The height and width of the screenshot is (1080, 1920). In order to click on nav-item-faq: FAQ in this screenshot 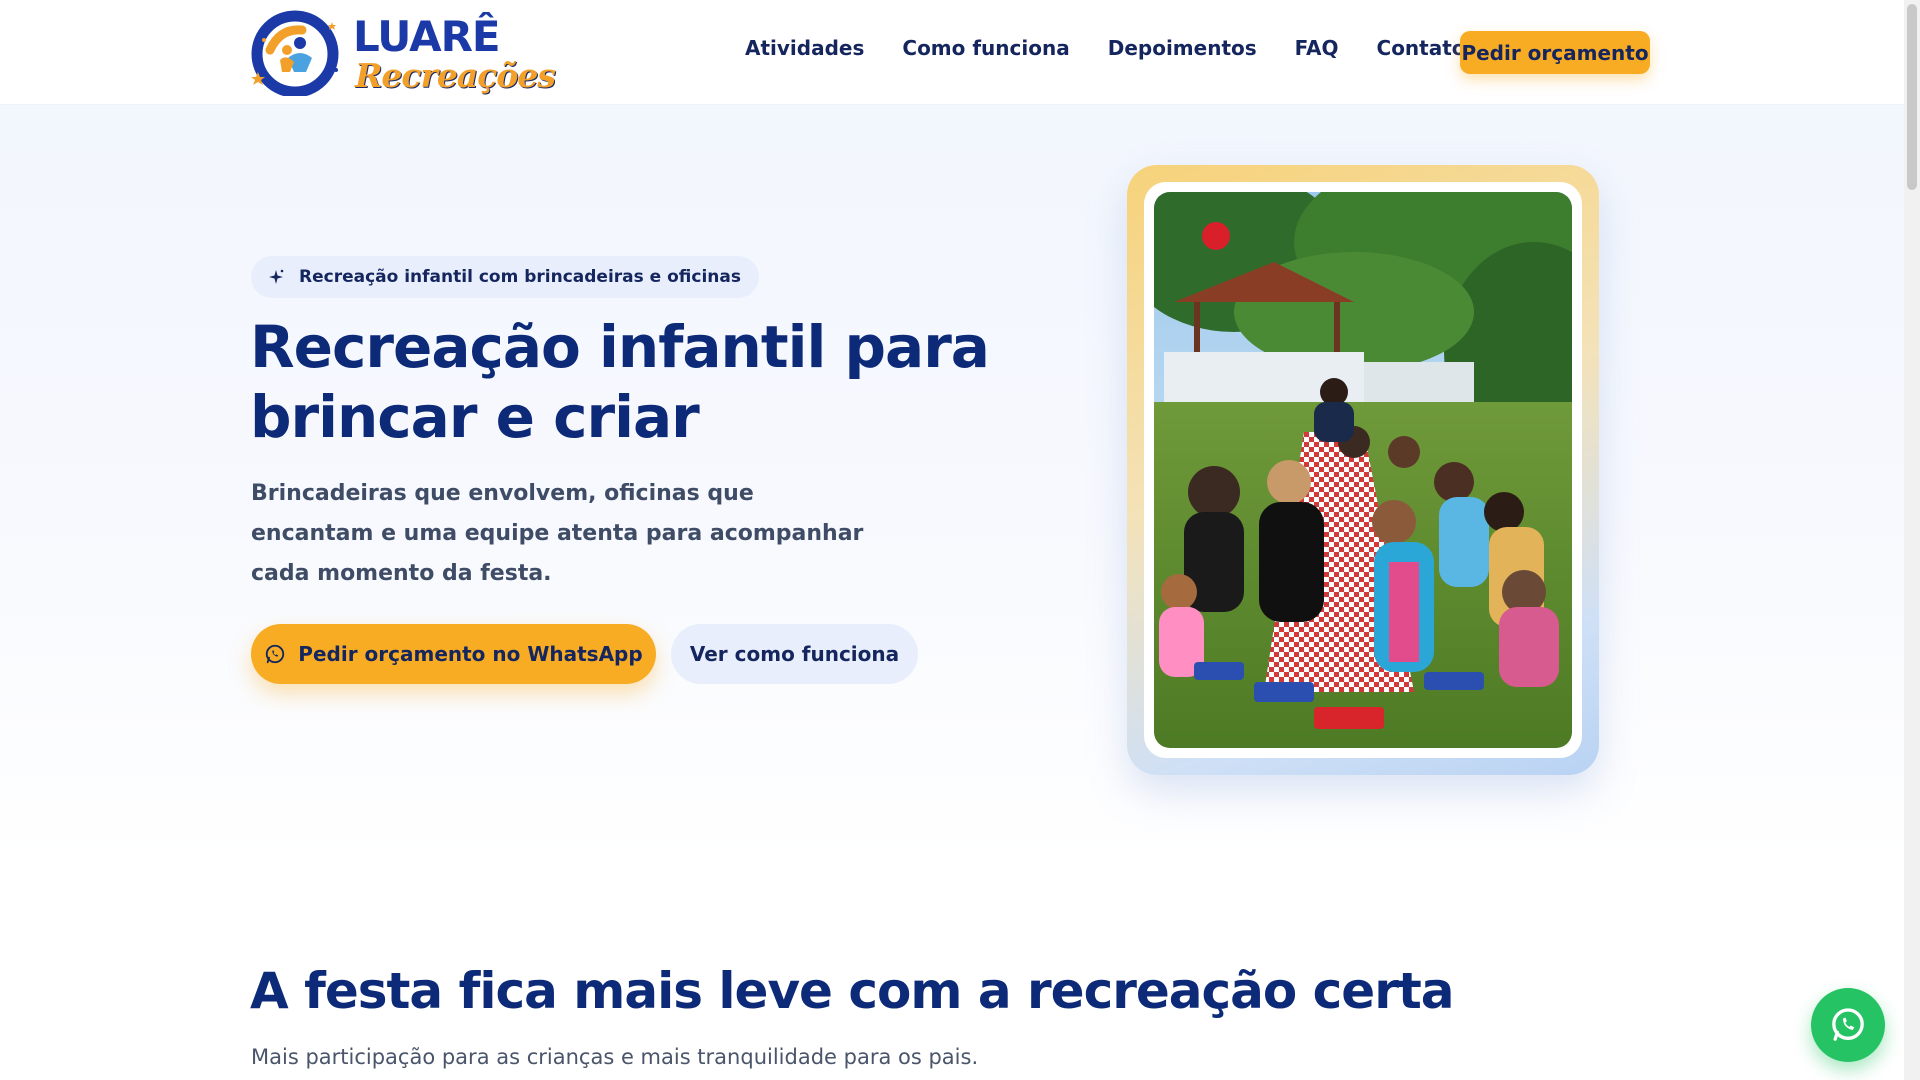, I will do `click(1317, 48)`.